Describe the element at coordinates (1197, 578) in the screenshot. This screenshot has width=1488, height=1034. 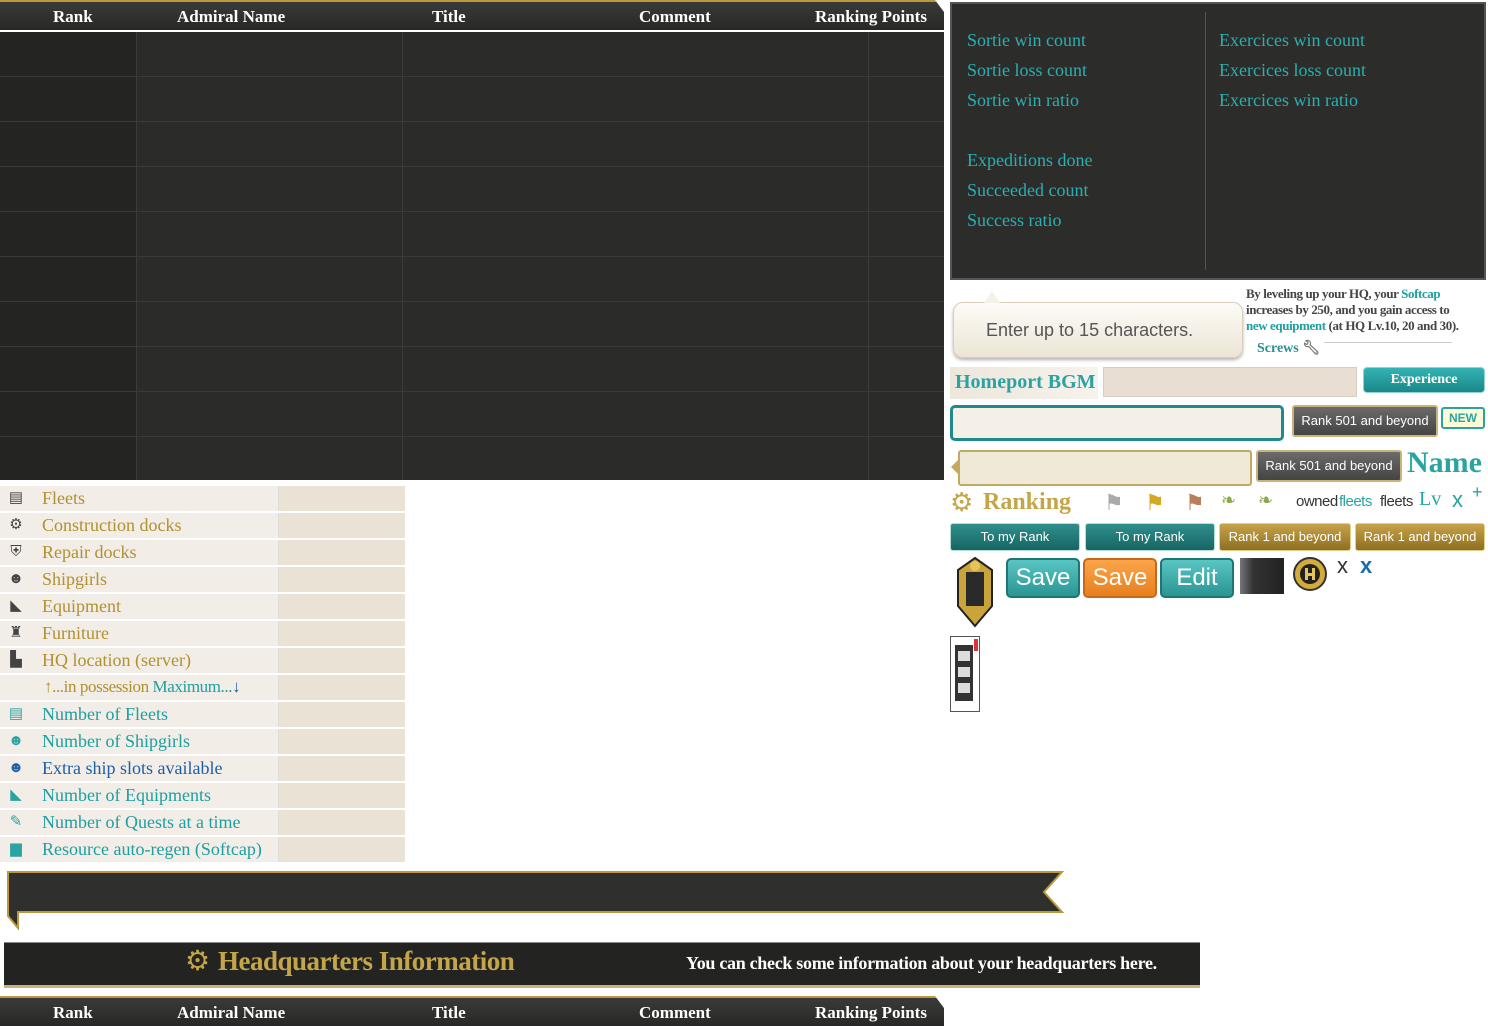
I see `edit-button: Edit` at that location.